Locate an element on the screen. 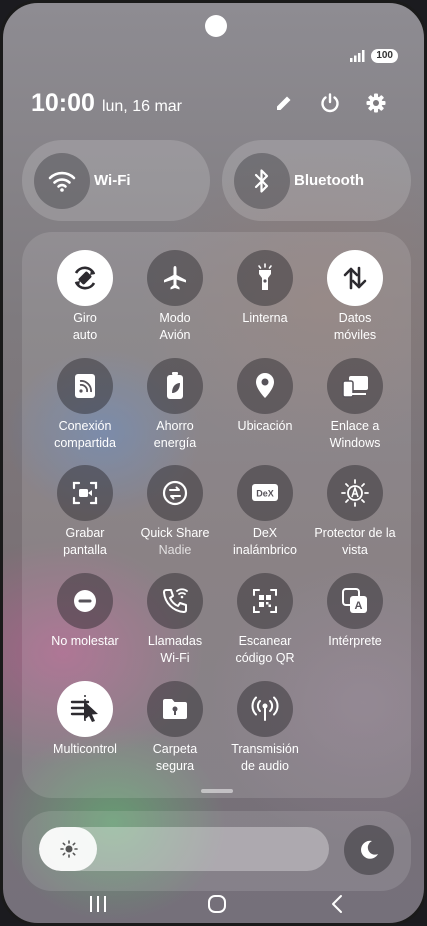  tile-flashlight: Linterna is located at coordinates (265, 288).